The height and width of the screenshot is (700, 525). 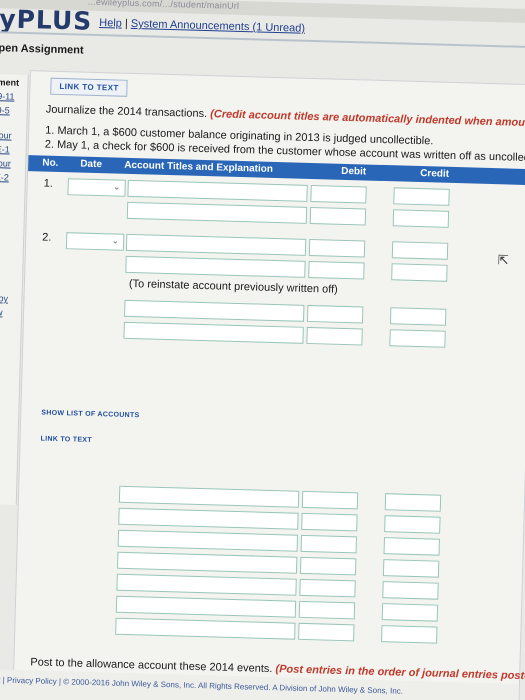 I want to click on top-nav: Help | System Announcements (1 Unread), so click(x=202, y=26).